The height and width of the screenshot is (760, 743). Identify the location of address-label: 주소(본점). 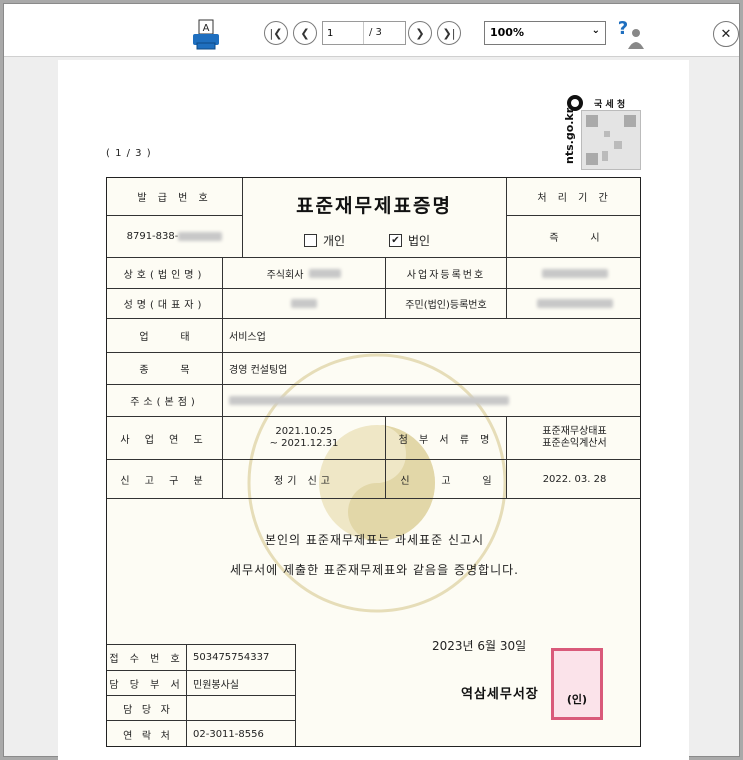
(164, 402).